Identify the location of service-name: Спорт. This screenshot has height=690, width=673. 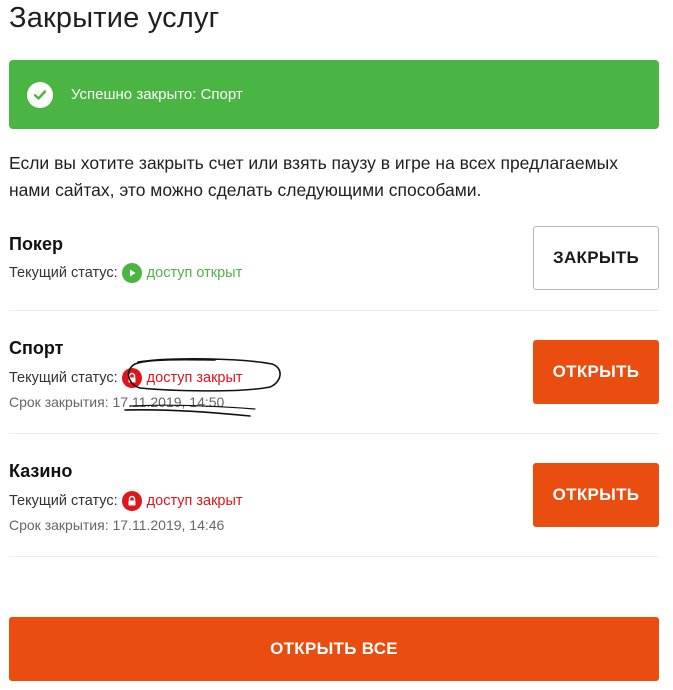
(36, 348).